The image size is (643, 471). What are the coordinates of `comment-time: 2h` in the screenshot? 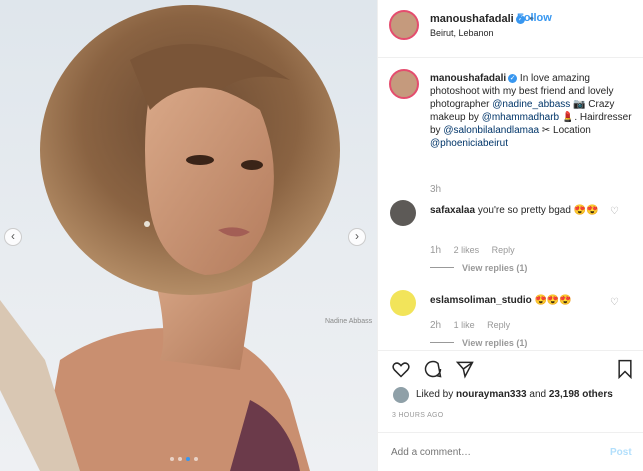 It's located at (436, 325).